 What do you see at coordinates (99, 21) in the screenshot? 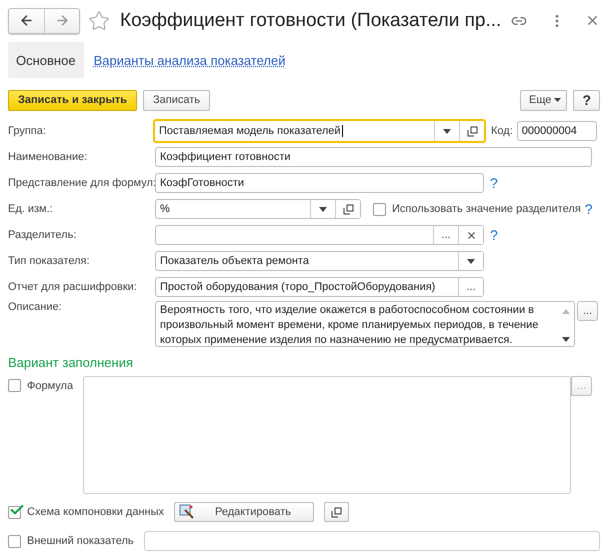
I see `star-icon` at bounding box center [99, 21].